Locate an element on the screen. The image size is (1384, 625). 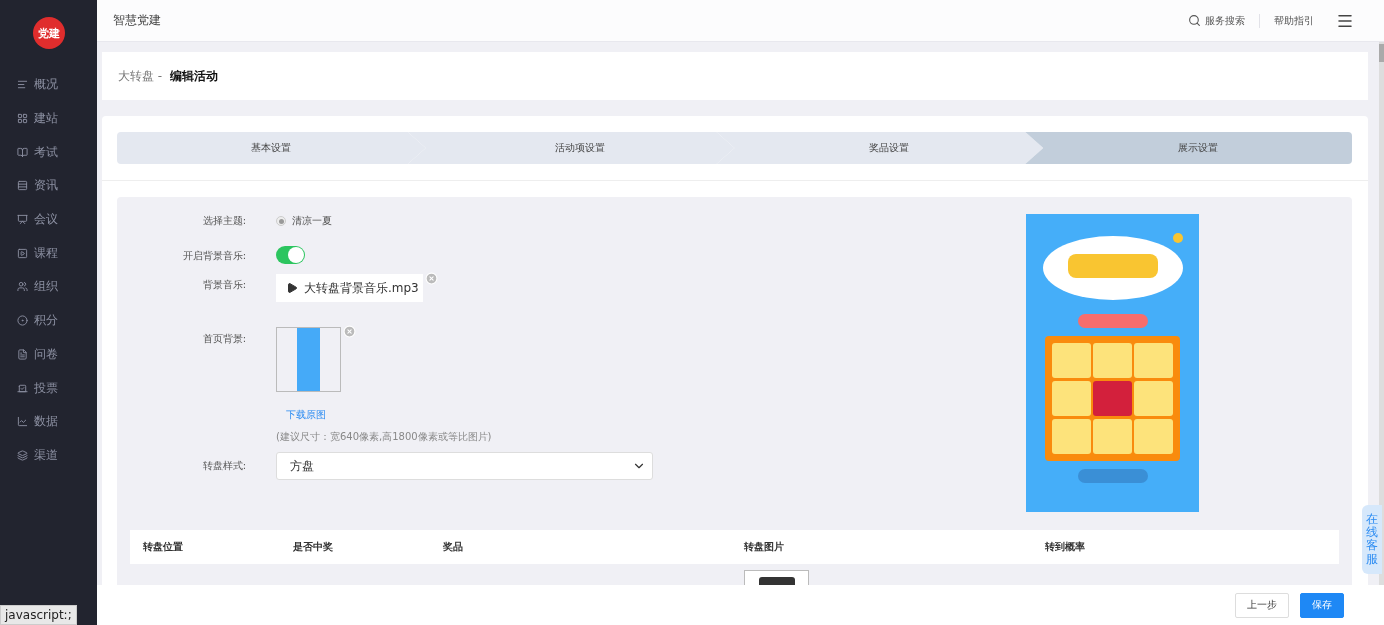
online-service-tab: 在线客服 is located at coordinates (1372, 539).